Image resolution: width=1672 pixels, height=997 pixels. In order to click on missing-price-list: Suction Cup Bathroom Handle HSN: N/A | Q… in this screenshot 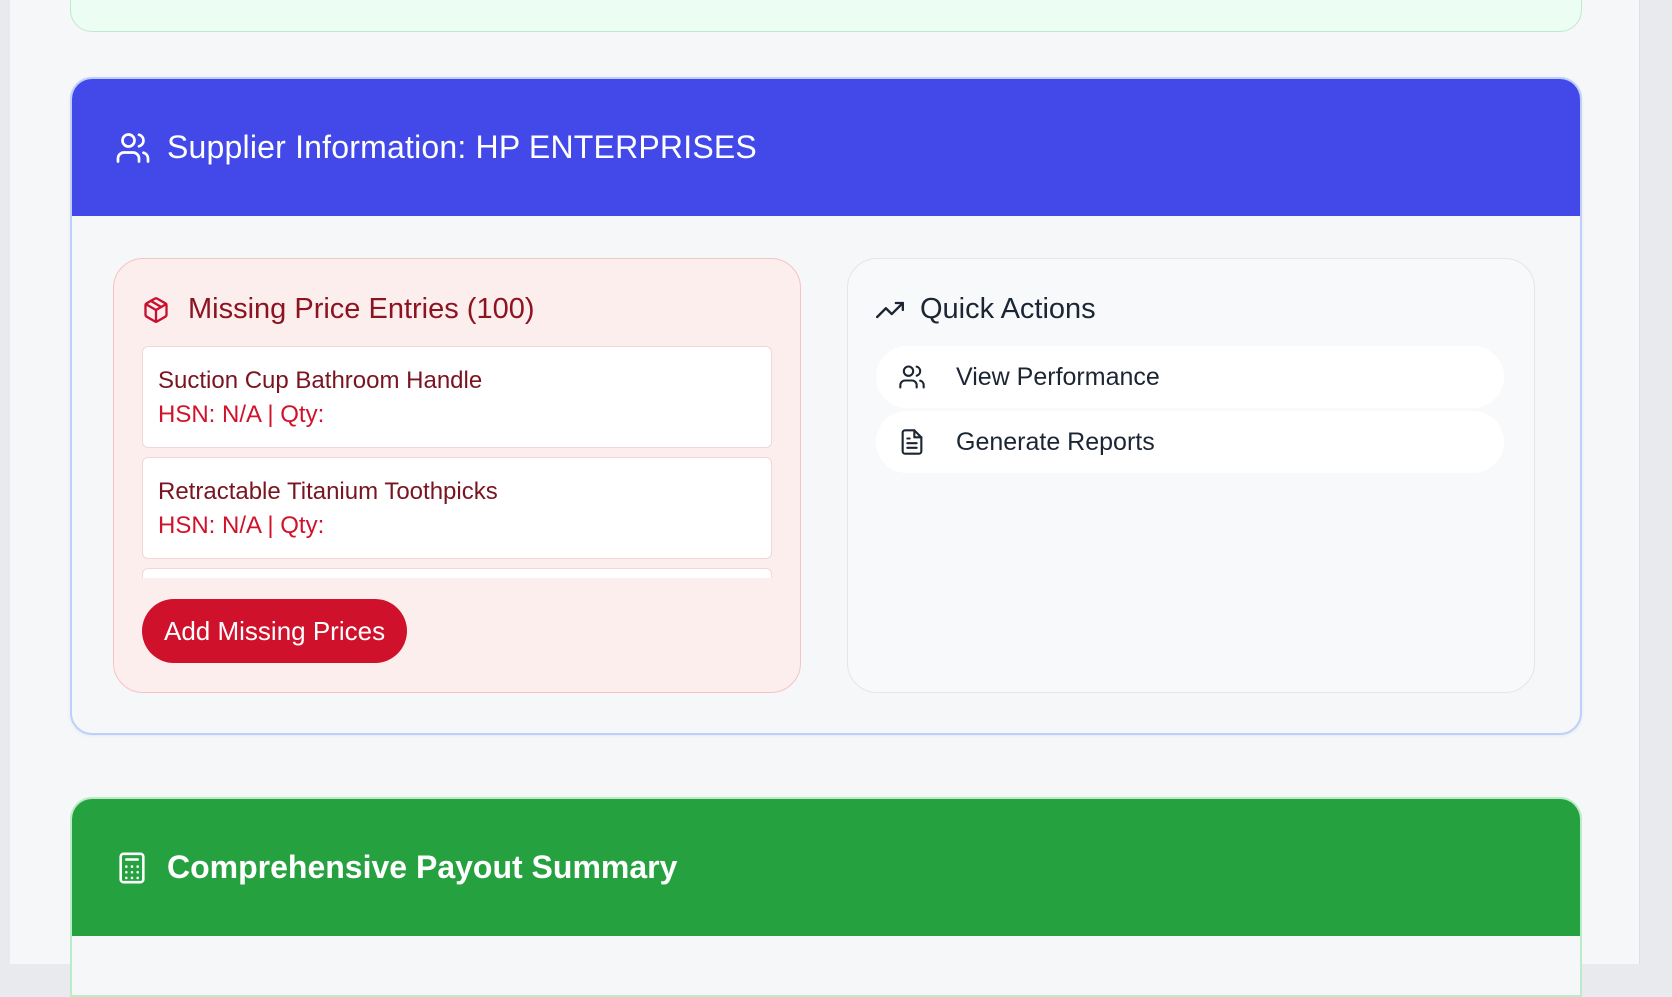, I will do `click(458, 462)`.